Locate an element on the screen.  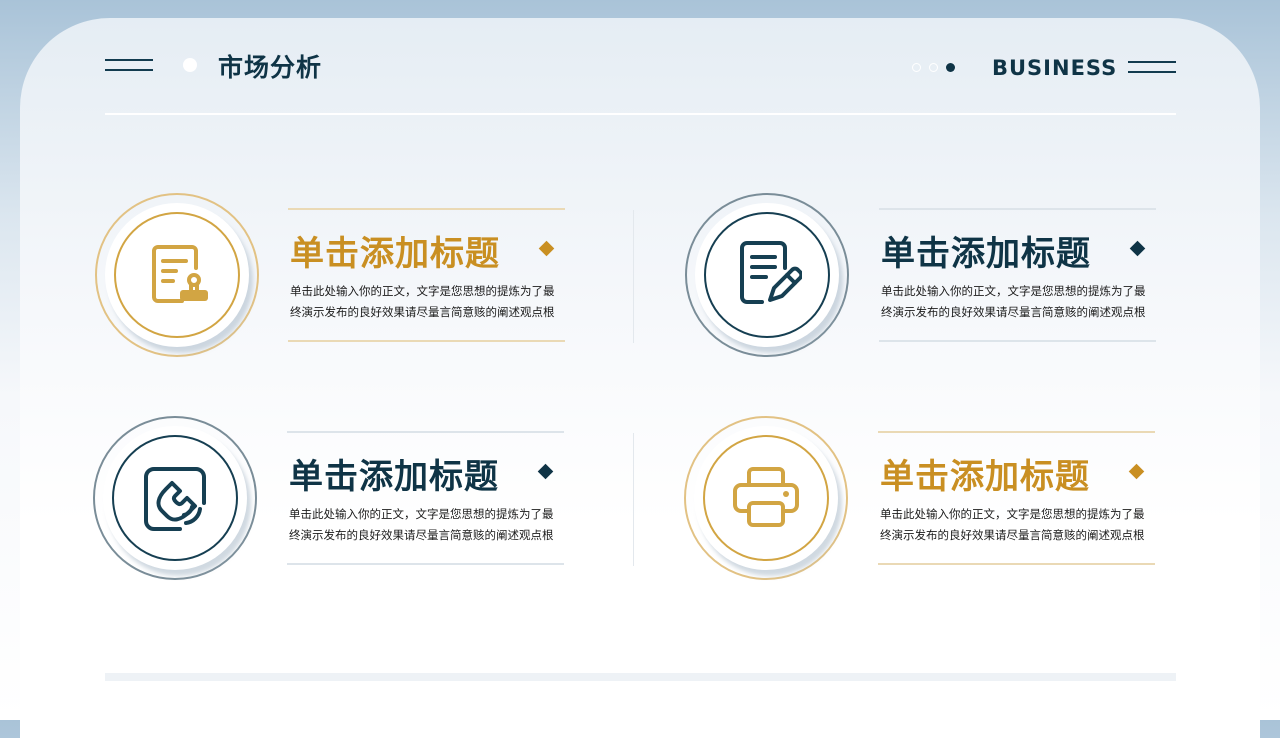
column-divider-top is located at coordinates (633, 276).